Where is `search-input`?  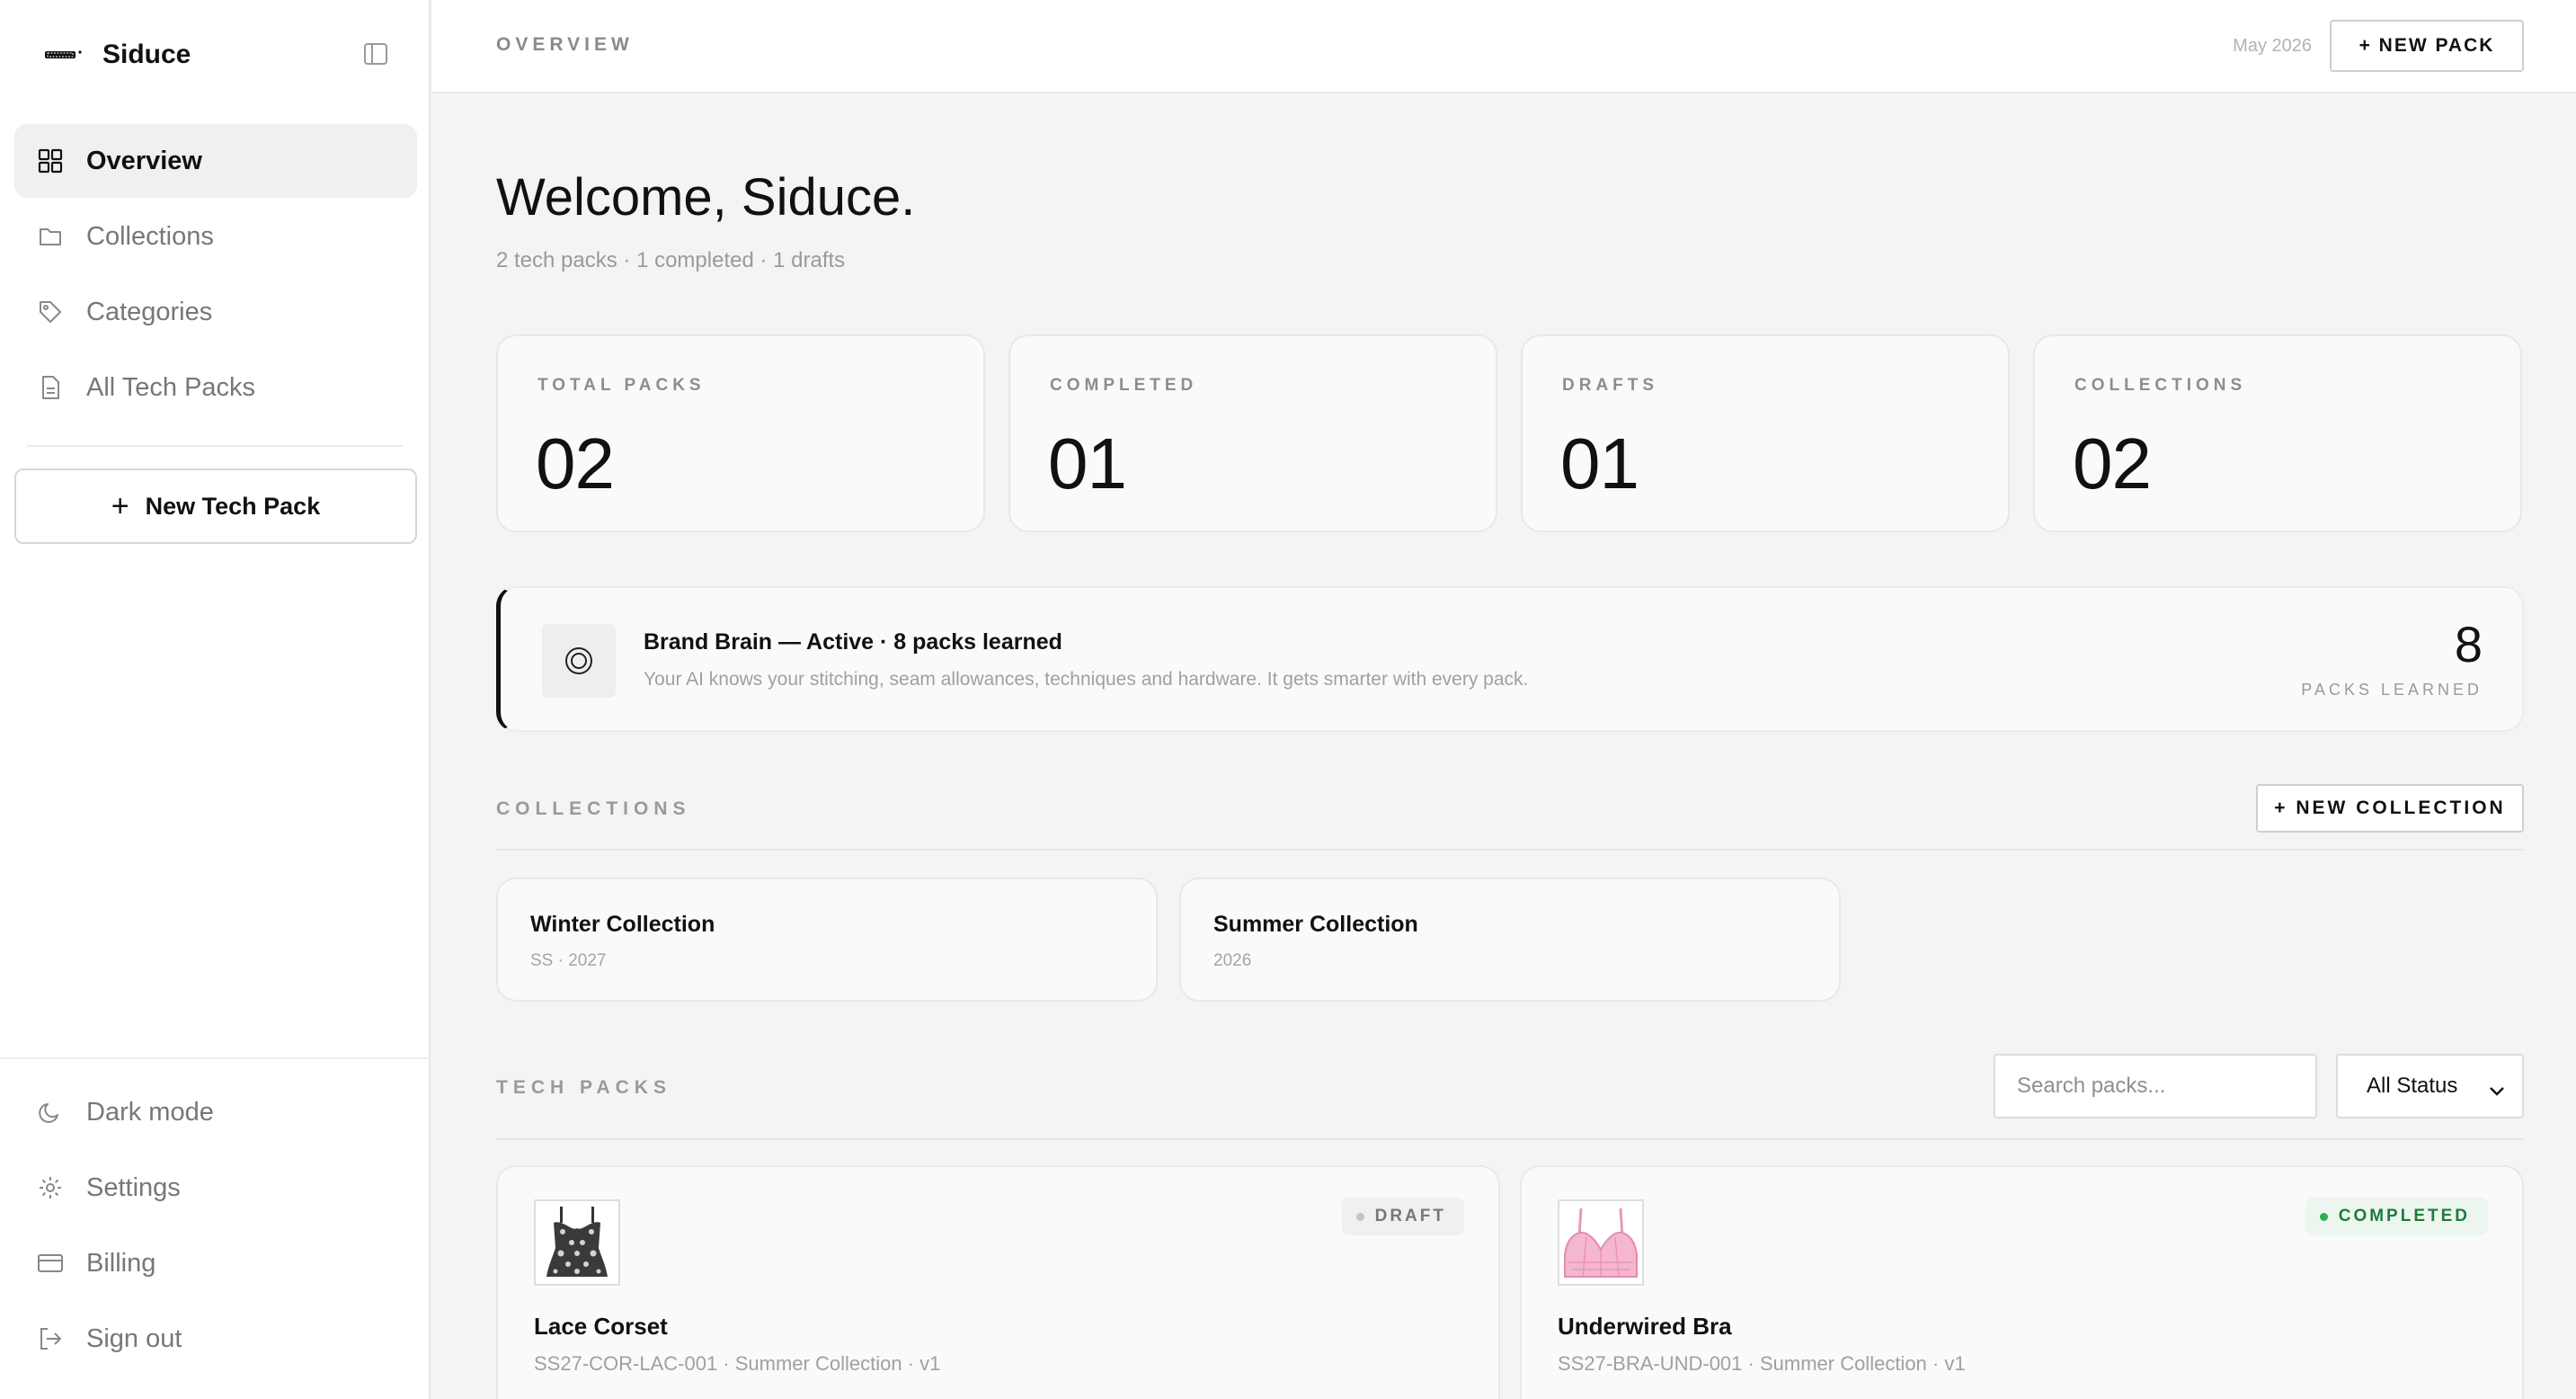
search-input is located at coordinates (2155, 1086).